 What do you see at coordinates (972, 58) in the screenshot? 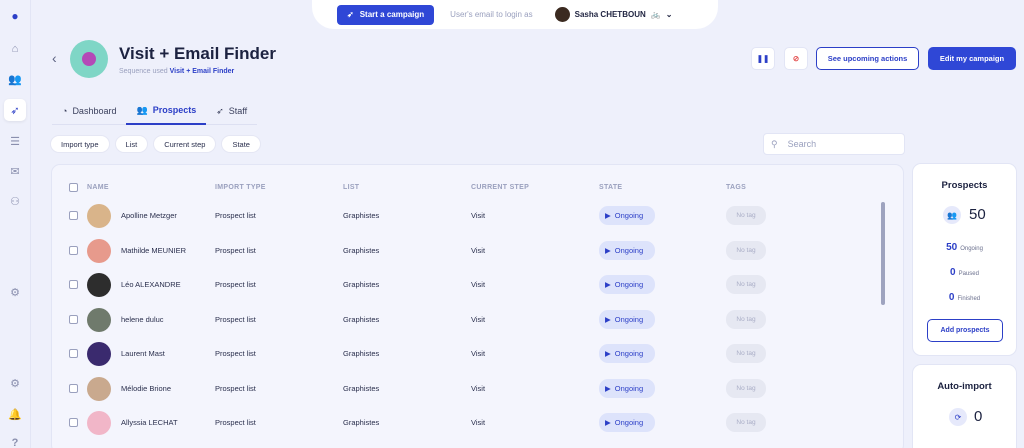
I see `edit-campaign-button: Edit my campaign` at bounding box center [972, 58].